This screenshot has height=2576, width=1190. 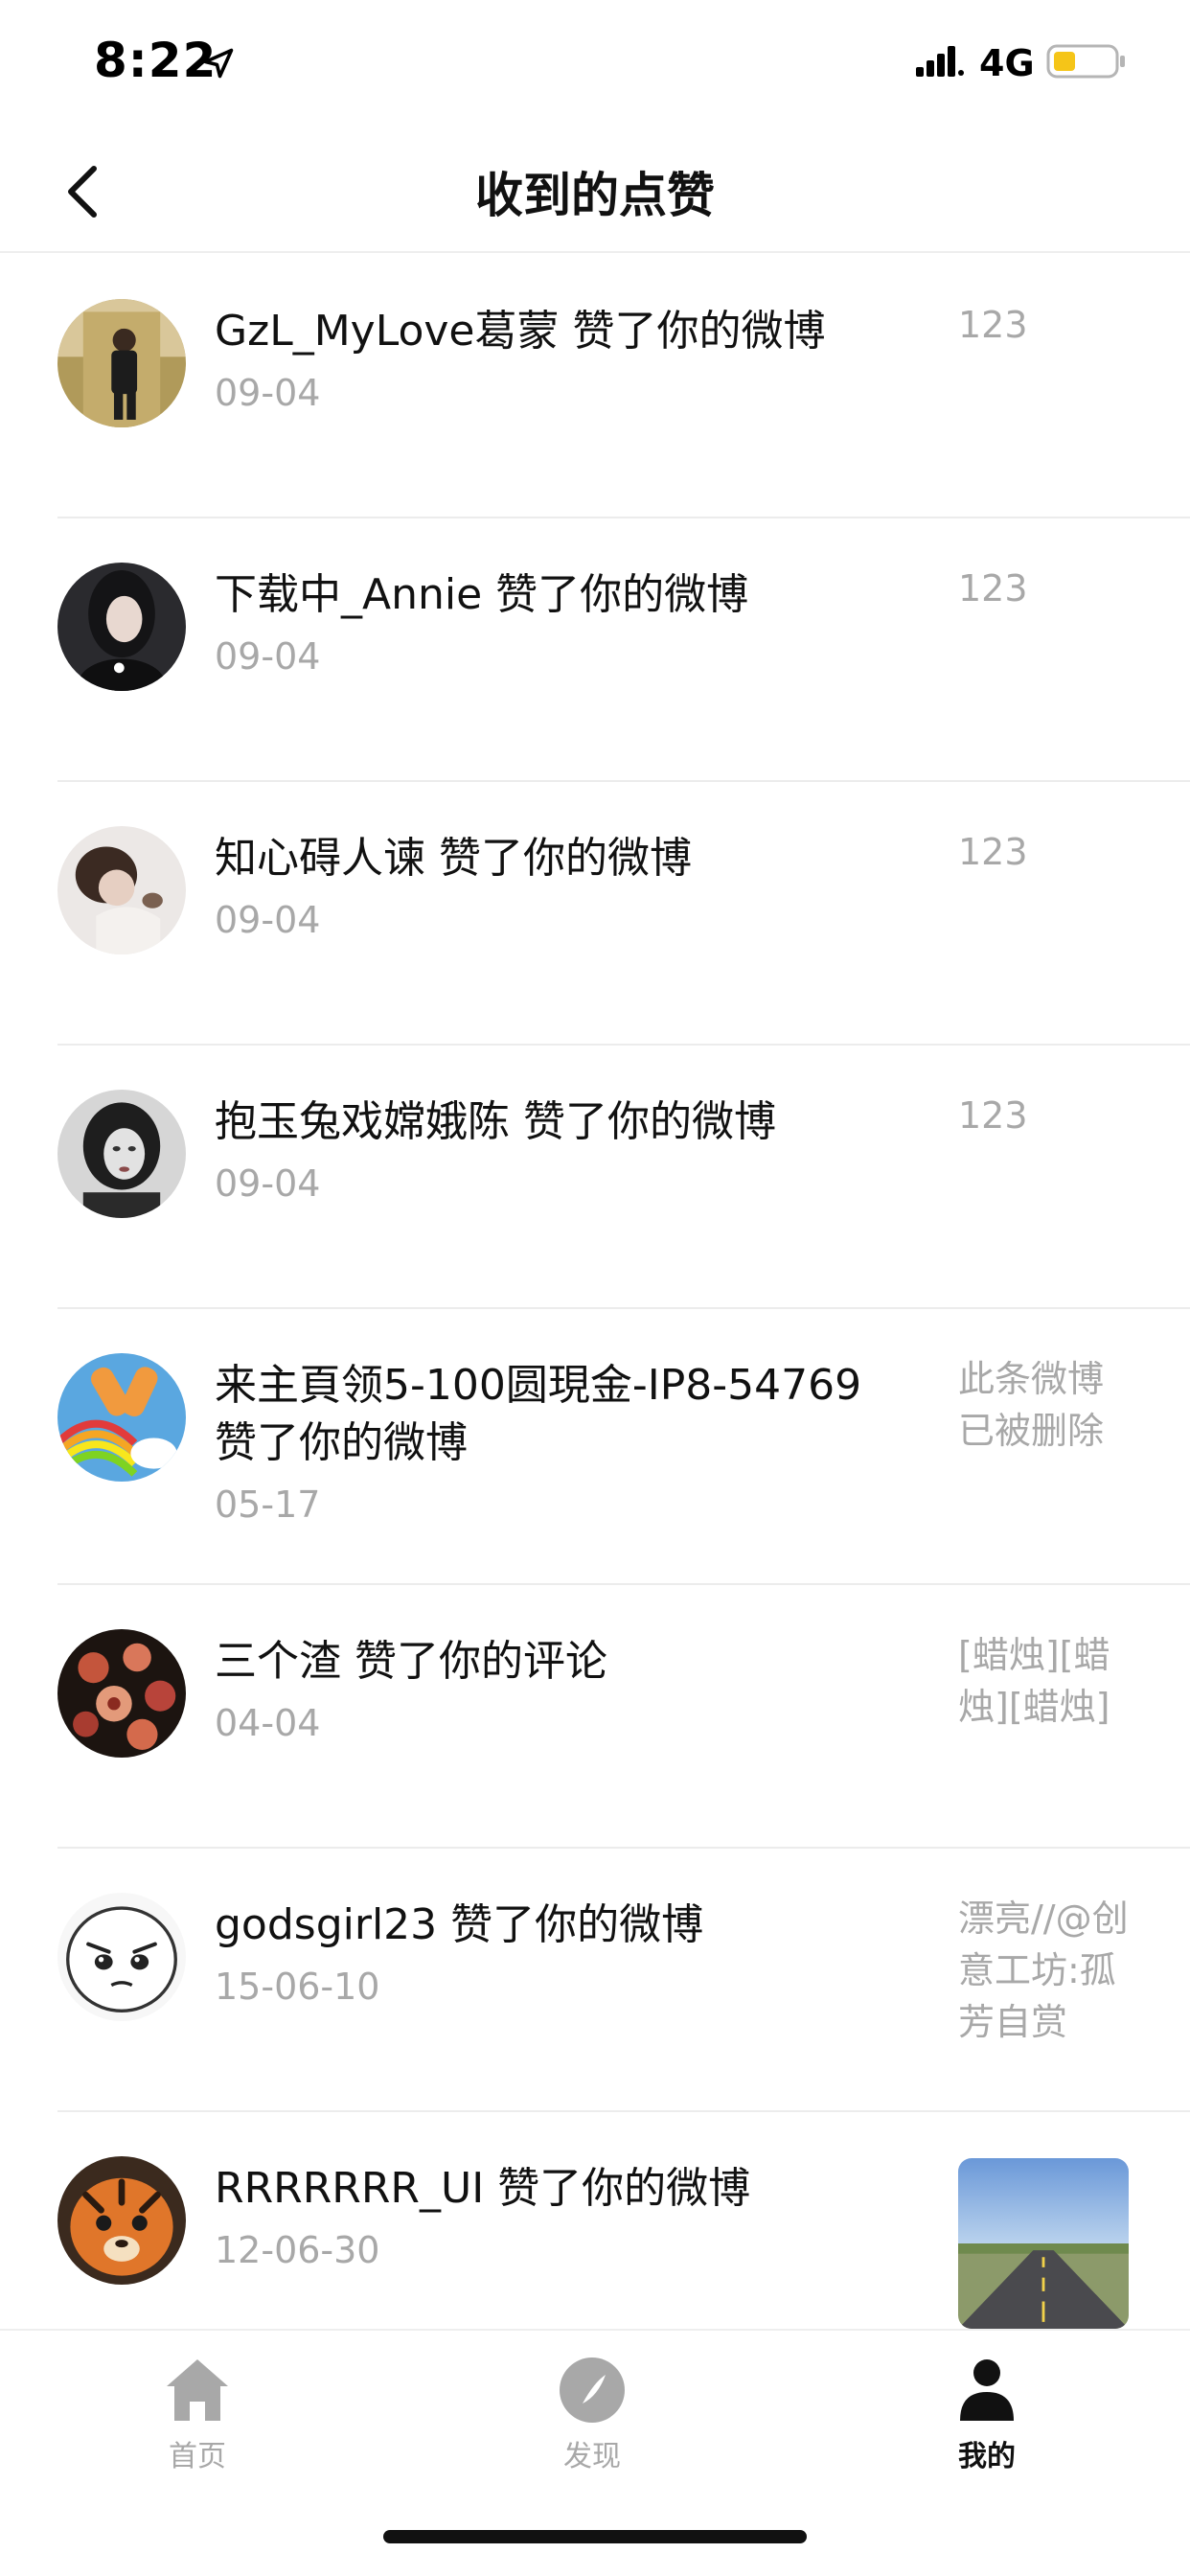 I want to click on item-main: 抱玉兔戏嫦娥陈 赞了你的微博 09-04, so click(x=559, y=1150).